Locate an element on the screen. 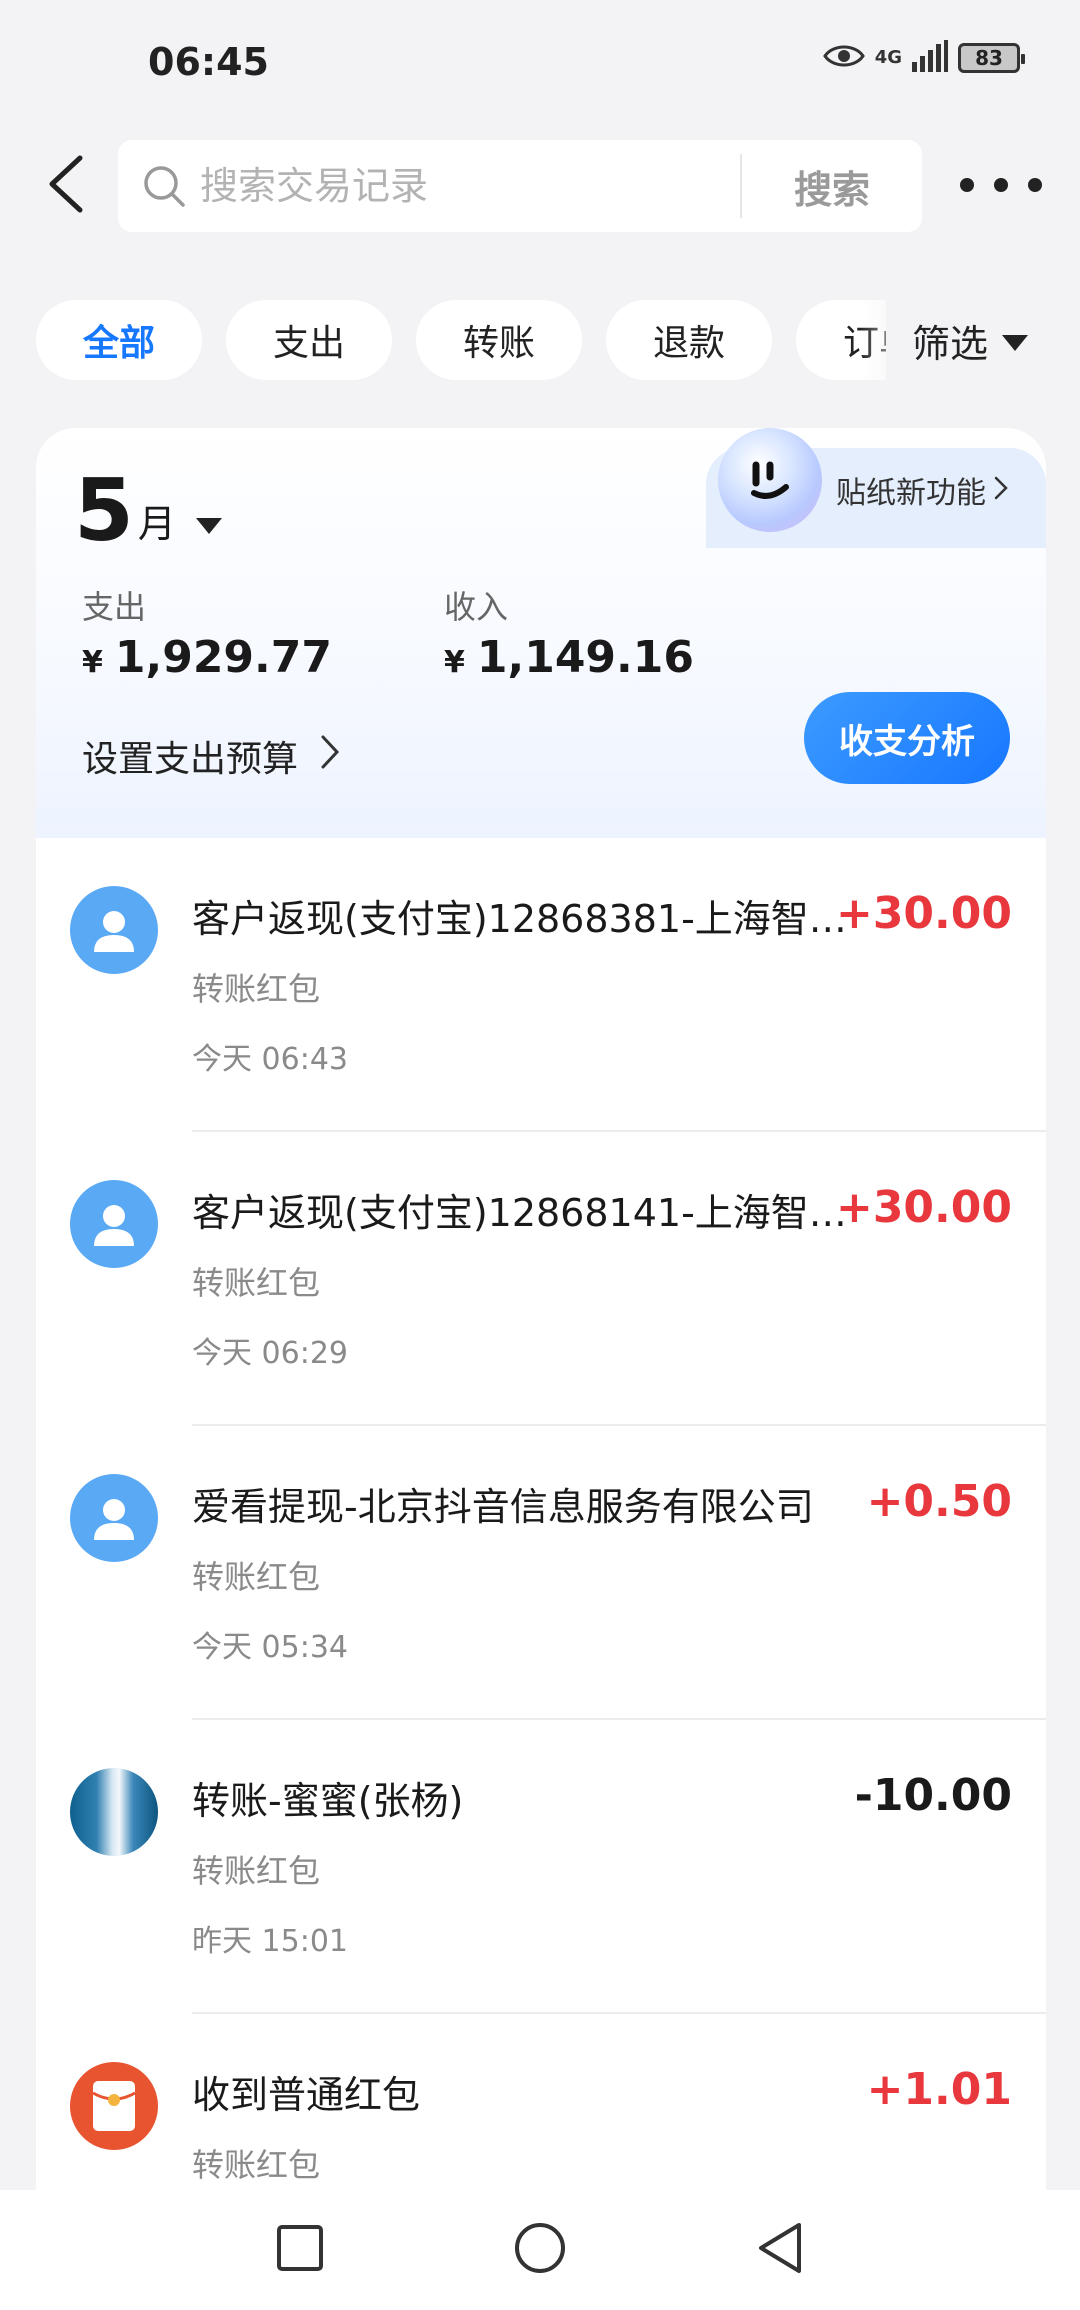 This screenshot has height=2310, width=1080. network-label: 4G is located at coordinates (888, 57).